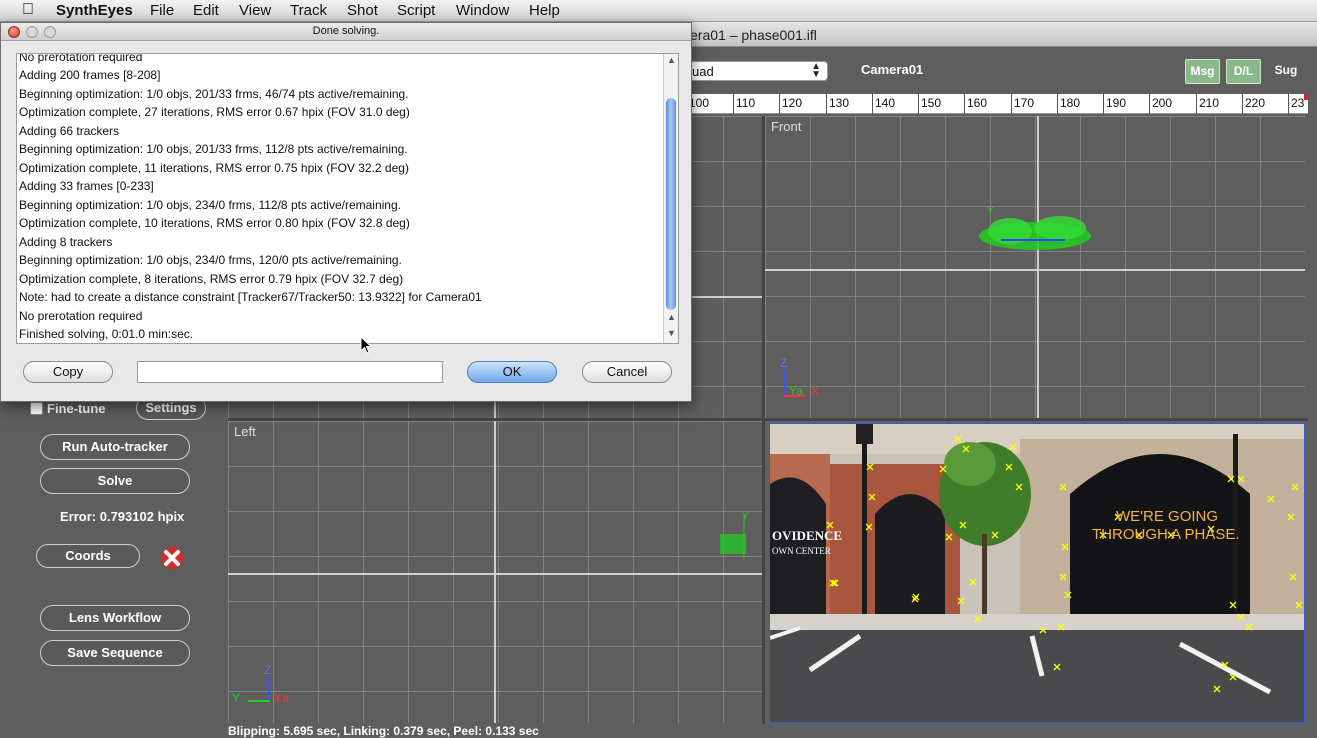 The image size is (1317, 738). I want to click on solve-error-readout: Error: 0.793102 hpix, so click(122, 516).